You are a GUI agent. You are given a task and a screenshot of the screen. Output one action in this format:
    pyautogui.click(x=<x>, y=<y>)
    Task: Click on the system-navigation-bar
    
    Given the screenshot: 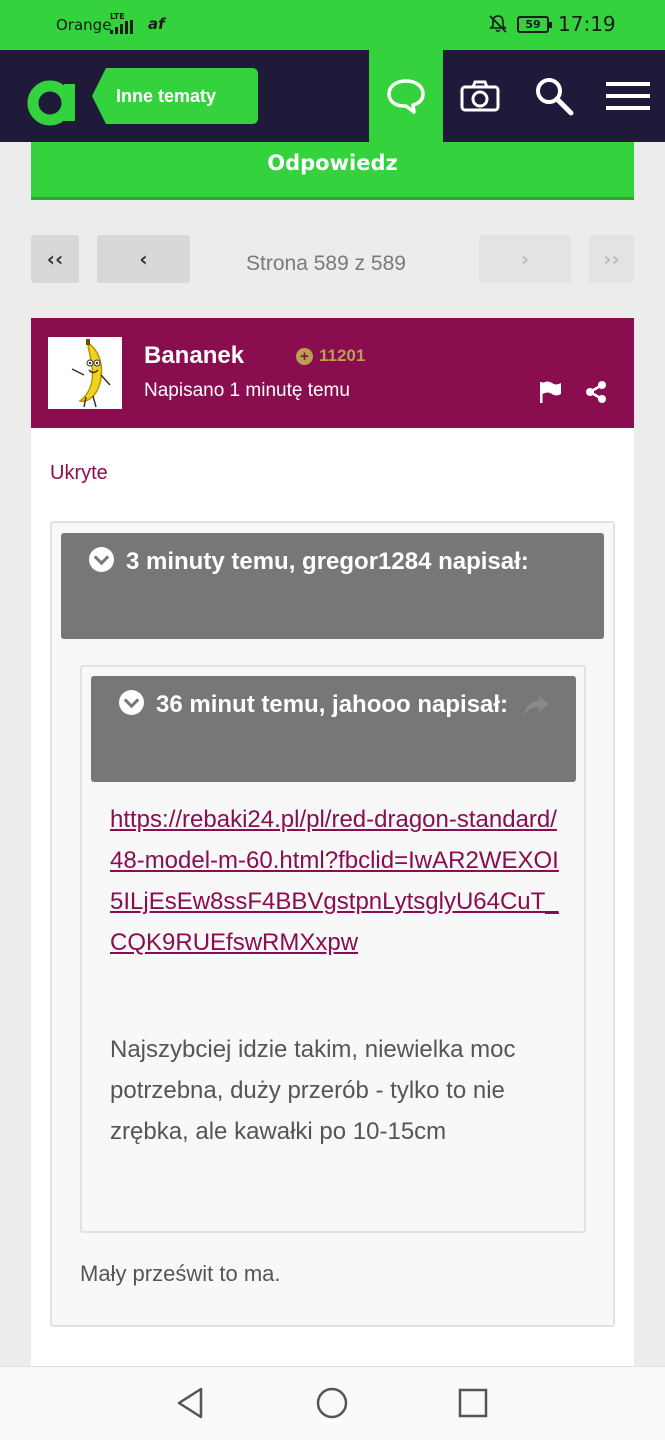 What is the action you would take?
    pyautogui.click(x=332, y=1403)
    